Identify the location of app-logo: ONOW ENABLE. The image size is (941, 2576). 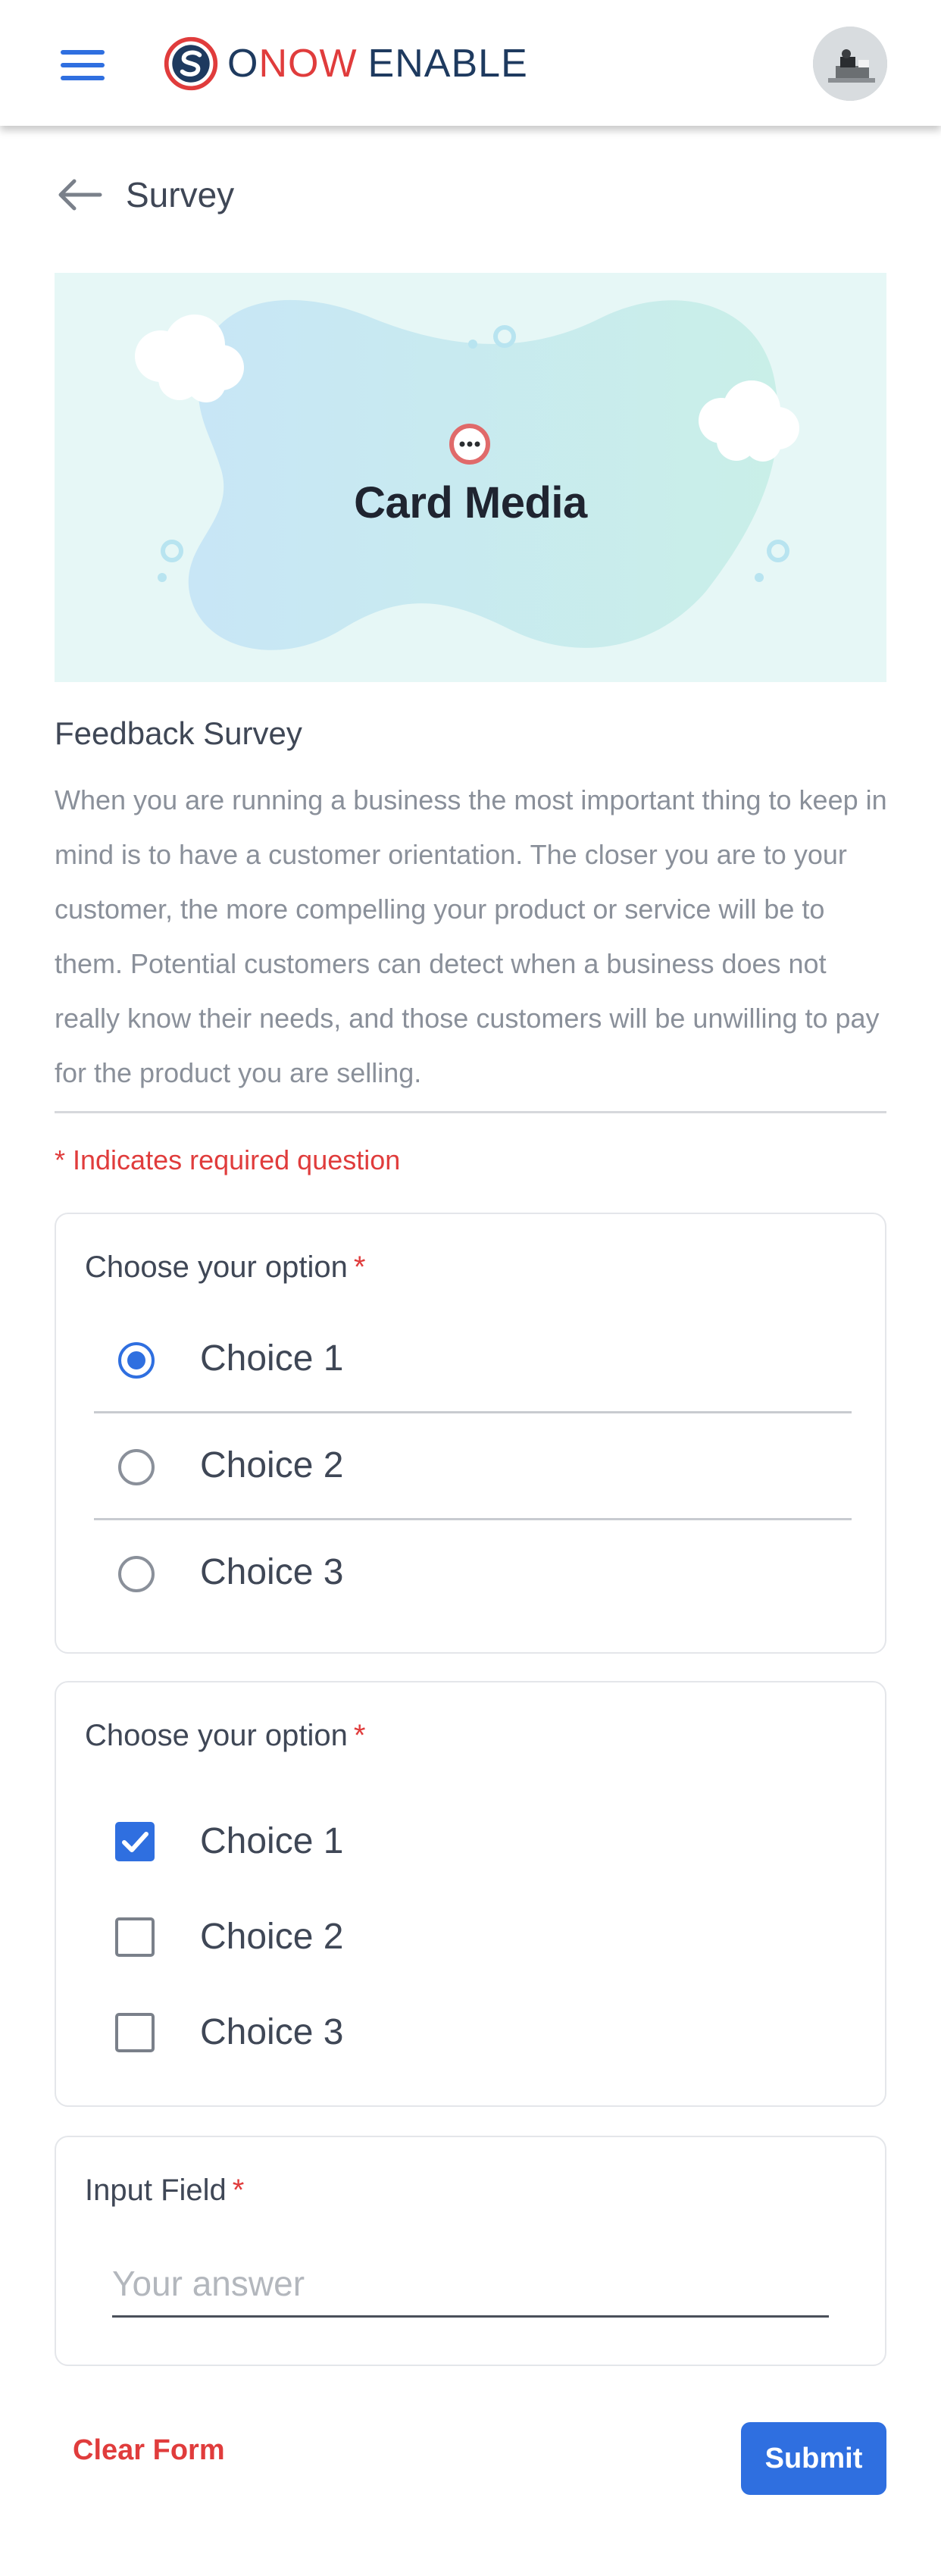
(345, 63).